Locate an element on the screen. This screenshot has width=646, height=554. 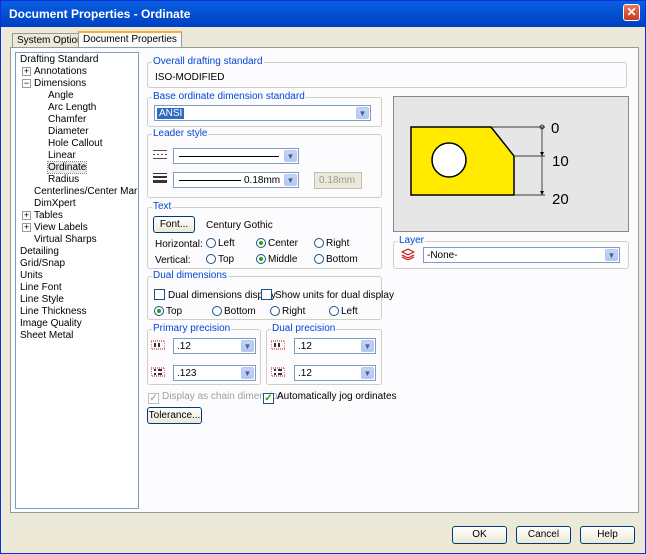
tree-item-drafting-standard: Drafting Standard is located at coordinates (59, 60).